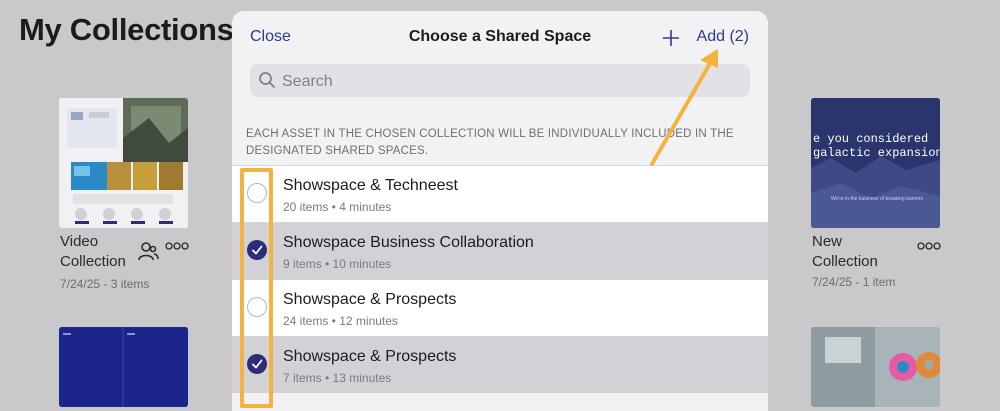  I want to click on annotation-arrow, so click(684, 107).